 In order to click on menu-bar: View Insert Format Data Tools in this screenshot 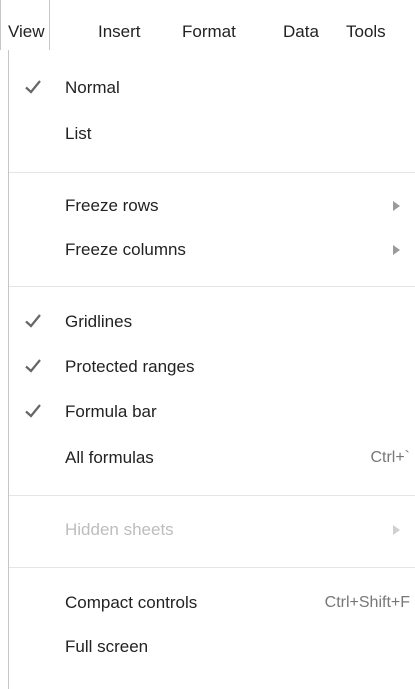, I will do `click(207, 25)`.